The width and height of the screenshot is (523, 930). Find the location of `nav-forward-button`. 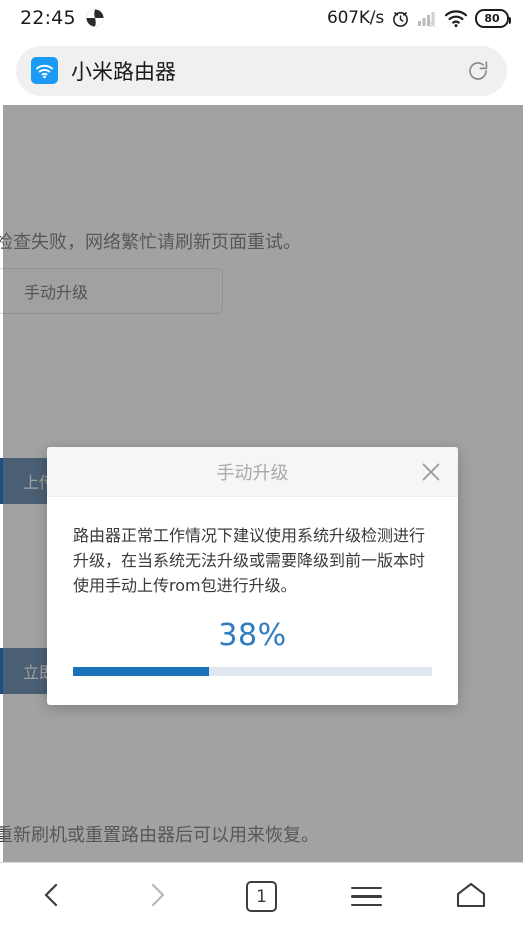

nav-forward-button is located at coordinates (157, 896).